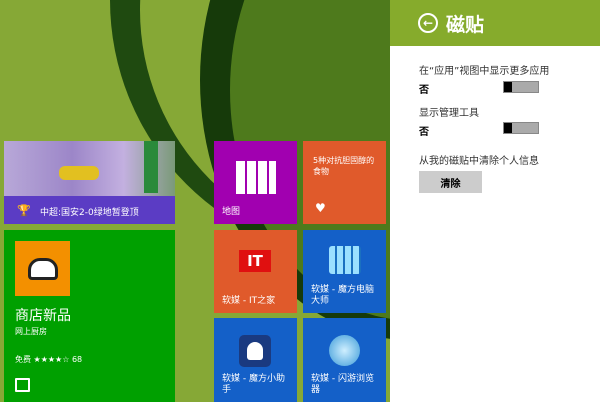 The image size is (600, 402). I want to click on mofang-helper-tile: 软媒 - 魔方小助手, so click(255, 360).